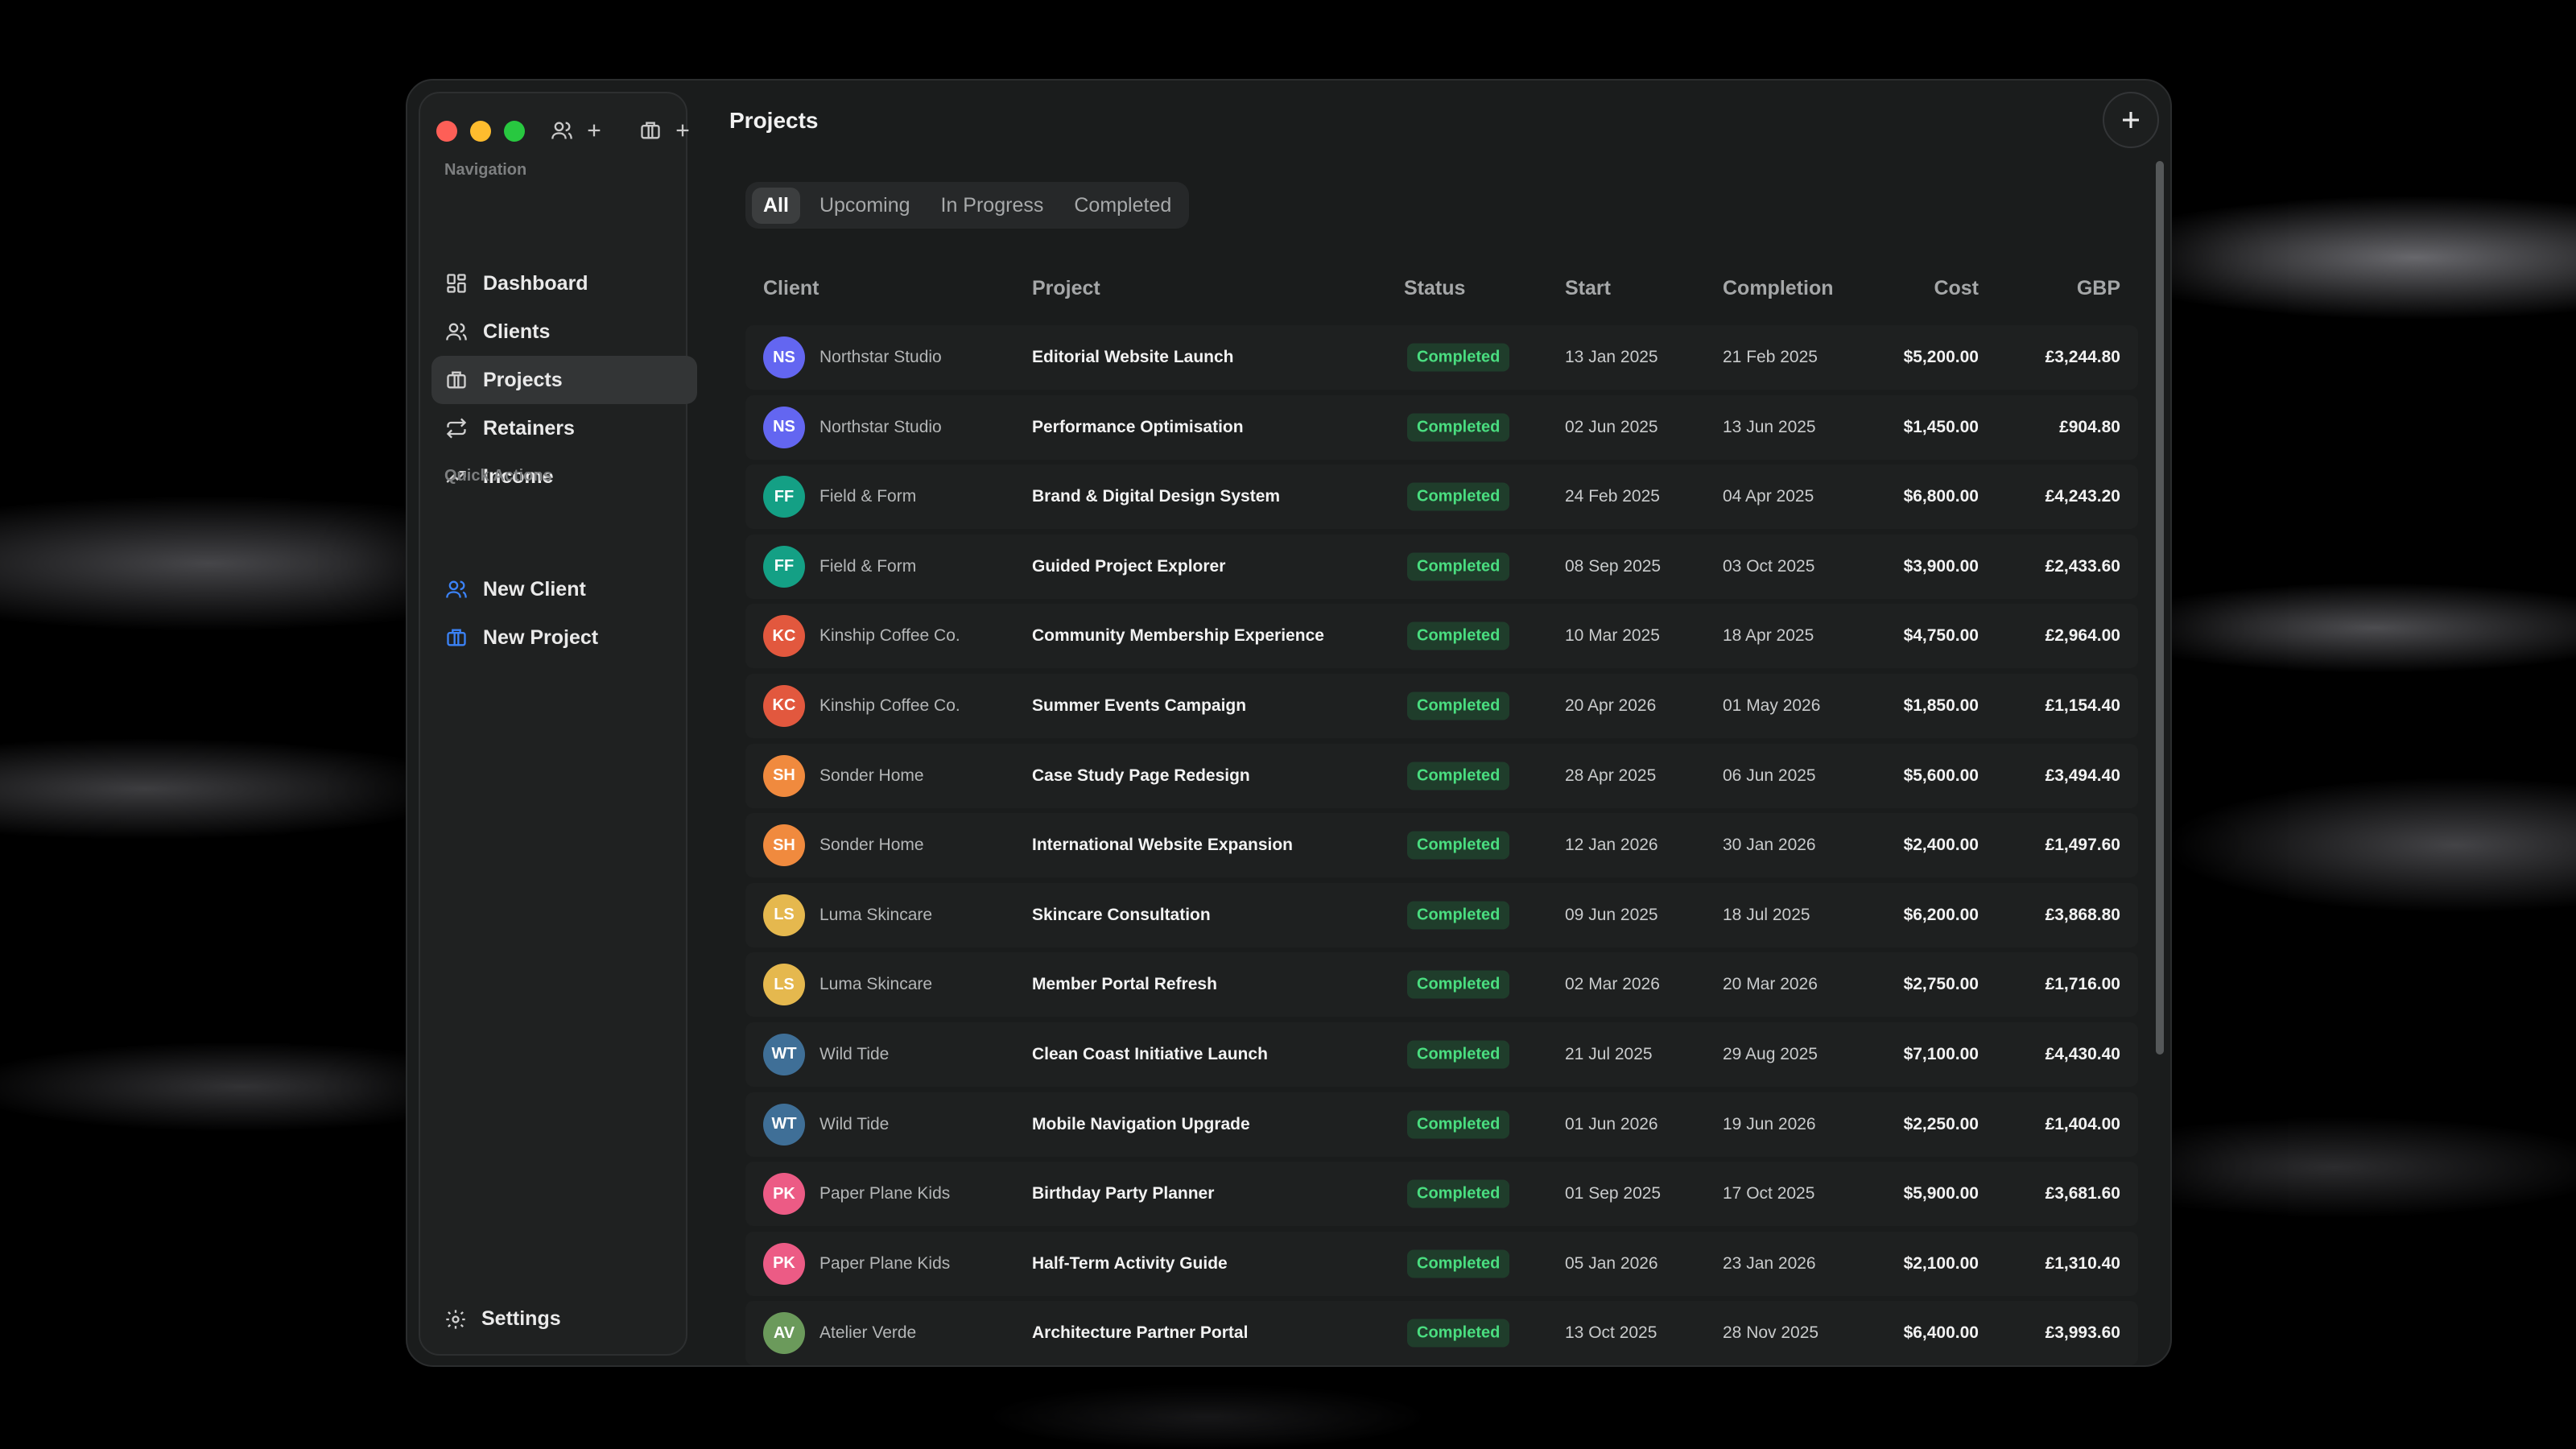  What do you see at coordinates (784, 1333) in the screenshot?
I see `client-avatar: AV` at bounding box center [784, 1333].